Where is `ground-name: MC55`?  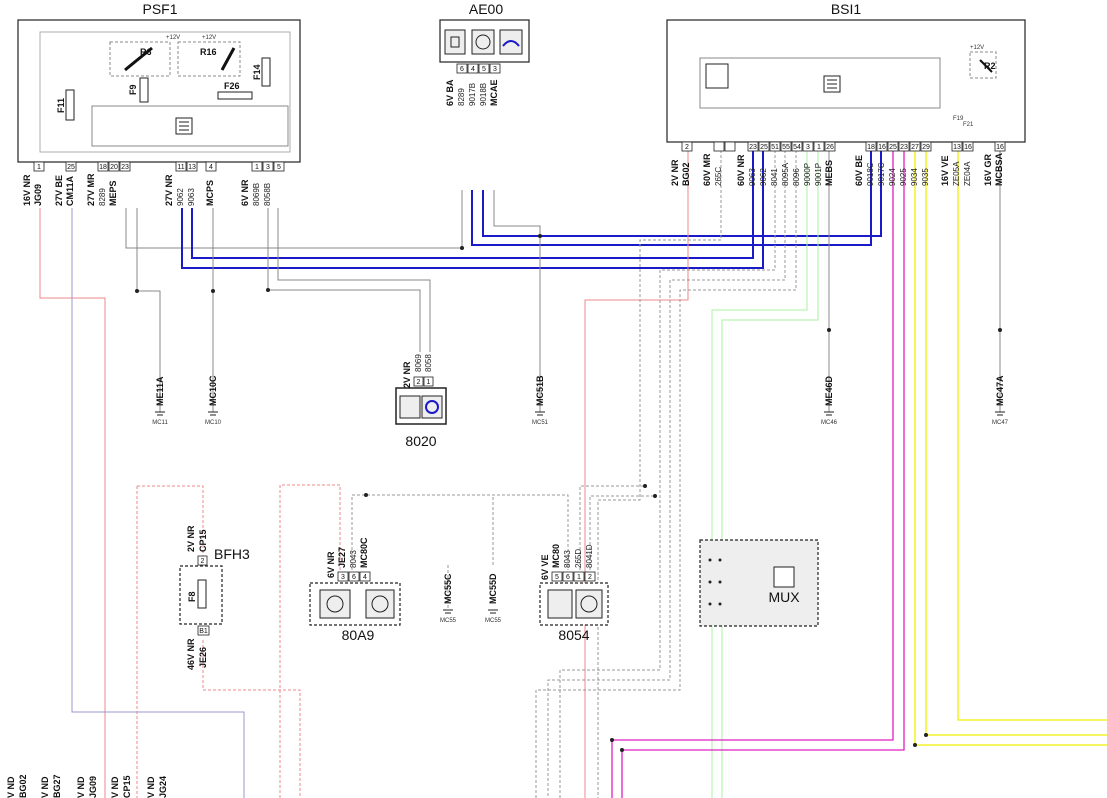
ground-name: MC55 is located at coordinates (493, 621).